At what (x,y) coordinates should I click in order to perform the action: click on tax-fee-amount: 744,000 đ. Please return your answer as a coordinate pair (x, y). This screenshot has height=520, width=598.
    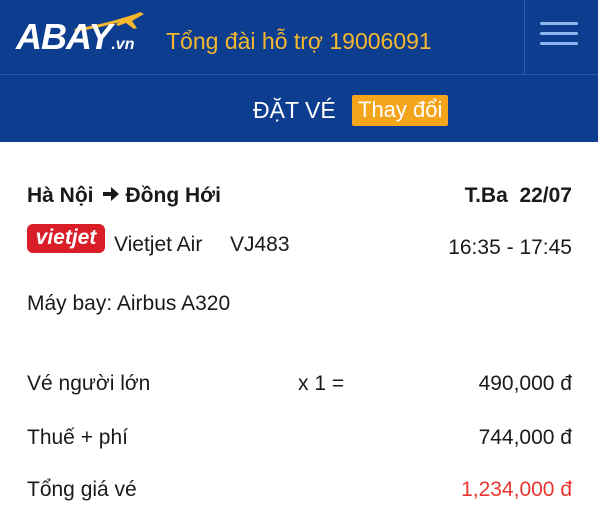
    Looking at the image, I should click on (525, 437).